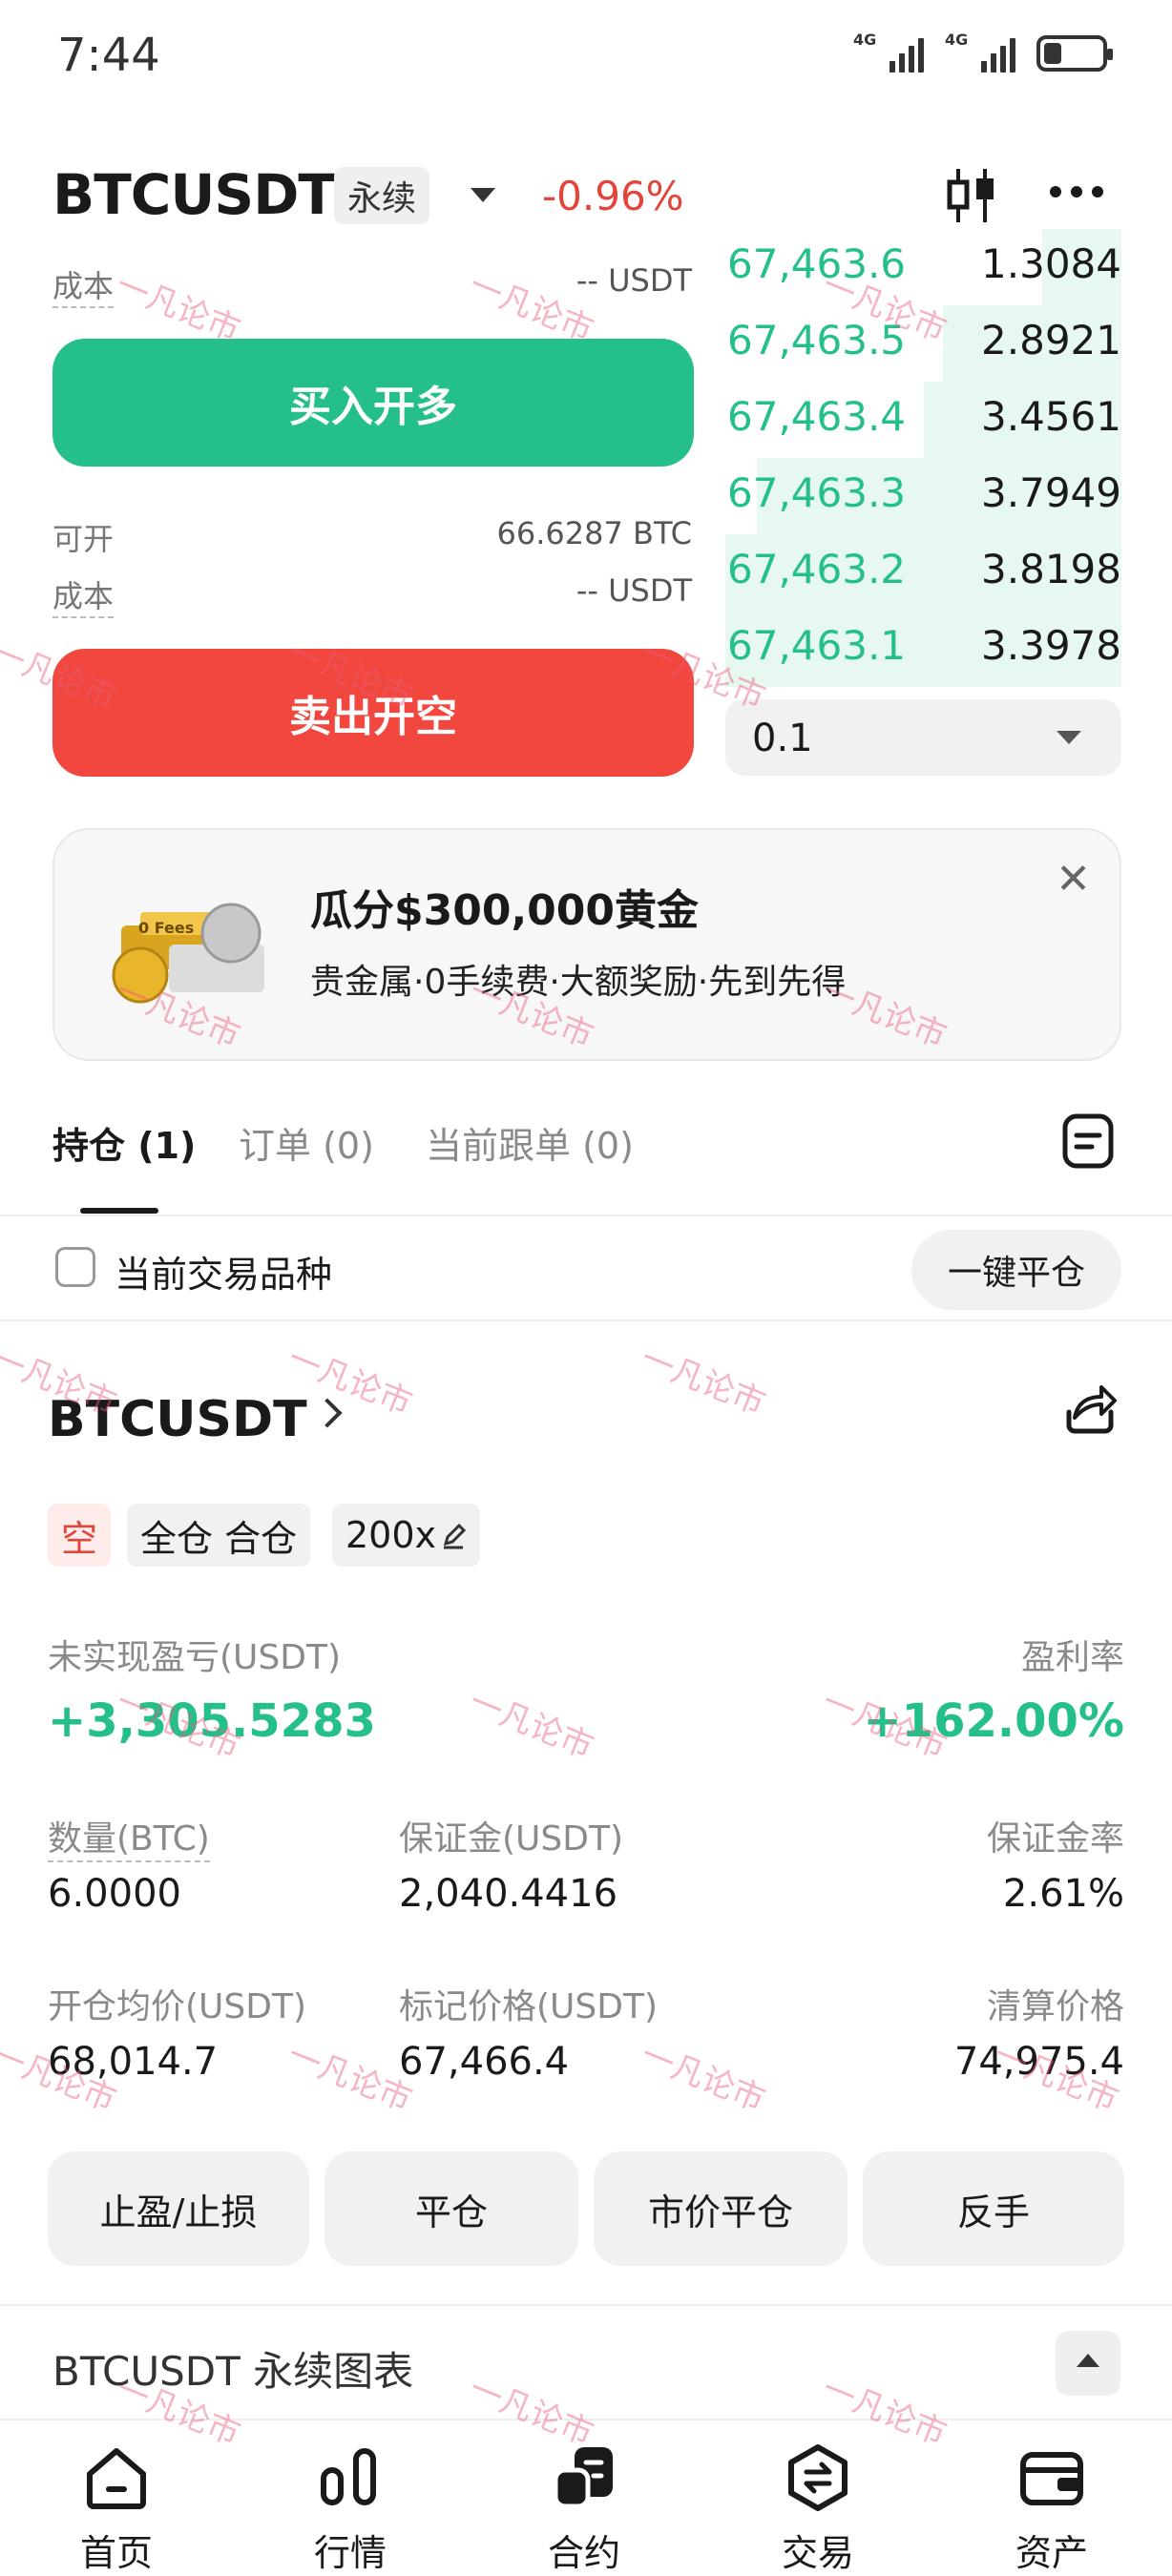 The width and height of the screenshot is (1172, 2576). Describe the element at coordinates (327, 1413) in the screenshot. I see `chevron-right-icon` at that location.